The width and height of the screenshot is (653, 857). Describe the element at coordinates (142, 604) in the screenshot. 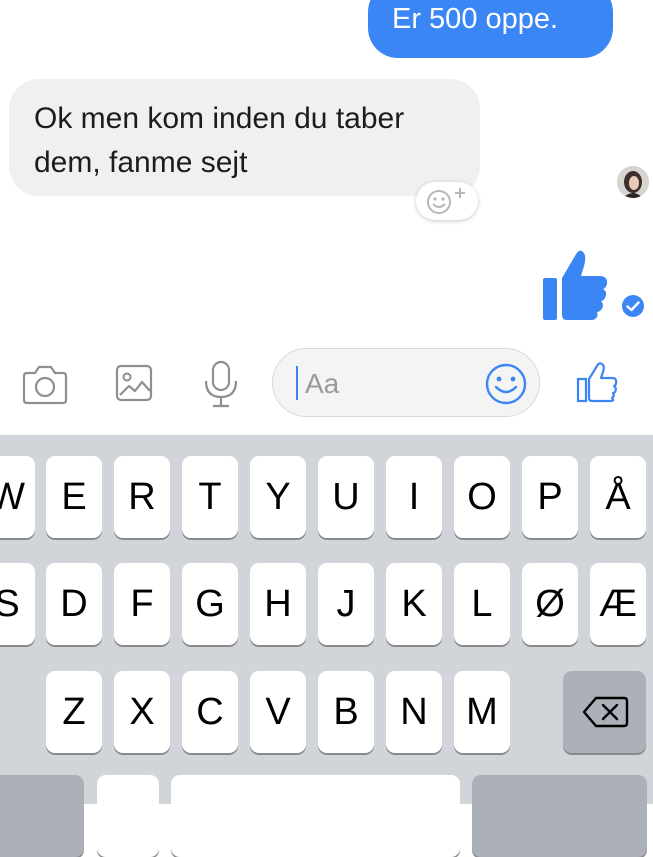

I see `key-f: F` at that location.